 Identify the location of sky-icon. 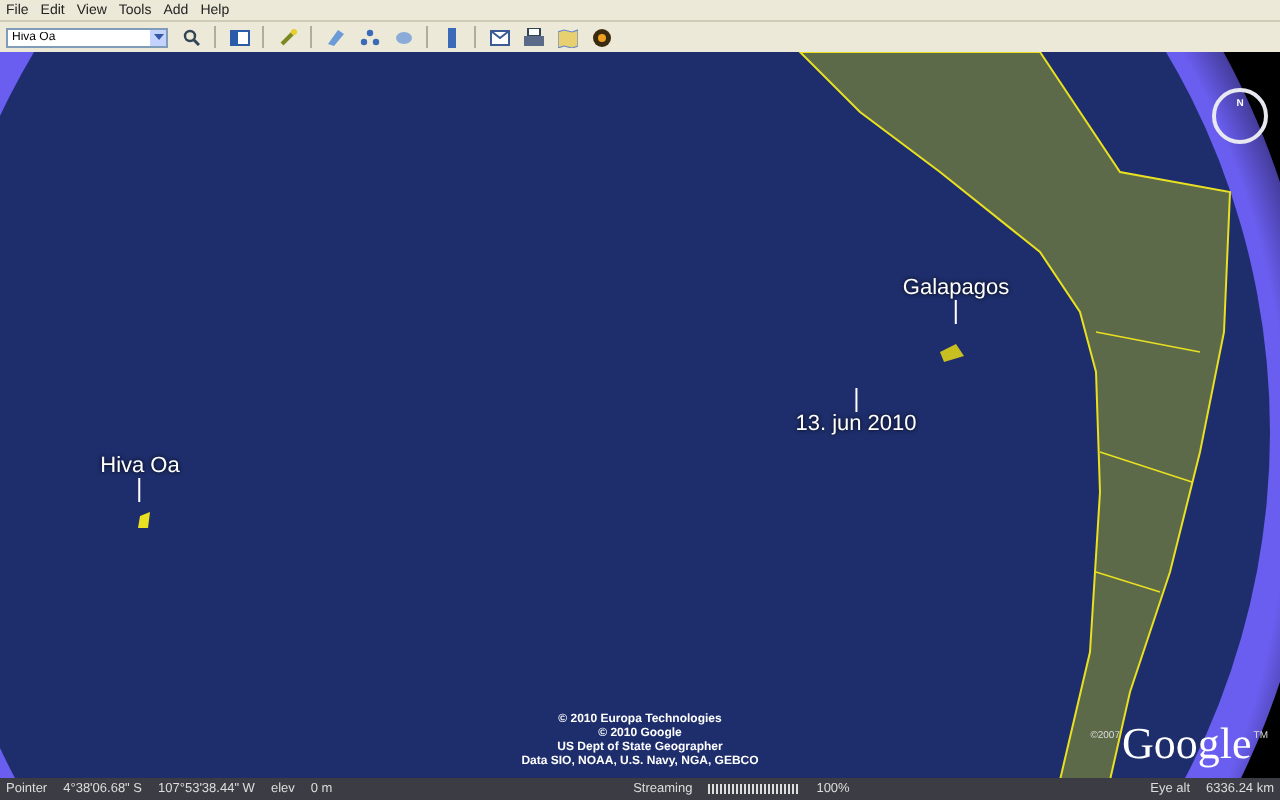
(601, 37).